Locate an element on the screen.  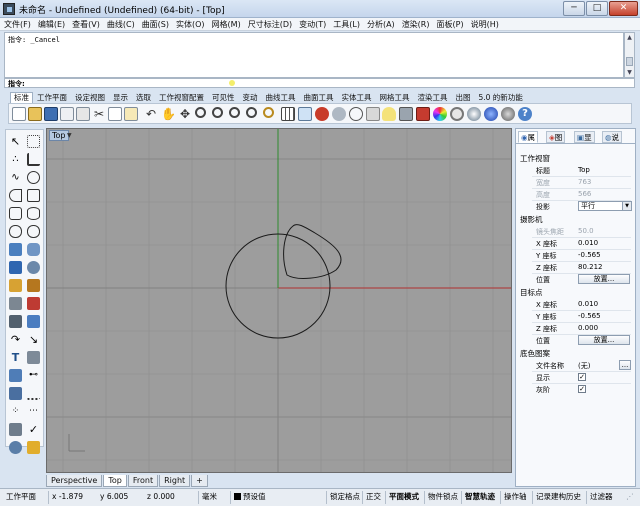
target-z-value: 0.000 is located at coordinates (588, 328).